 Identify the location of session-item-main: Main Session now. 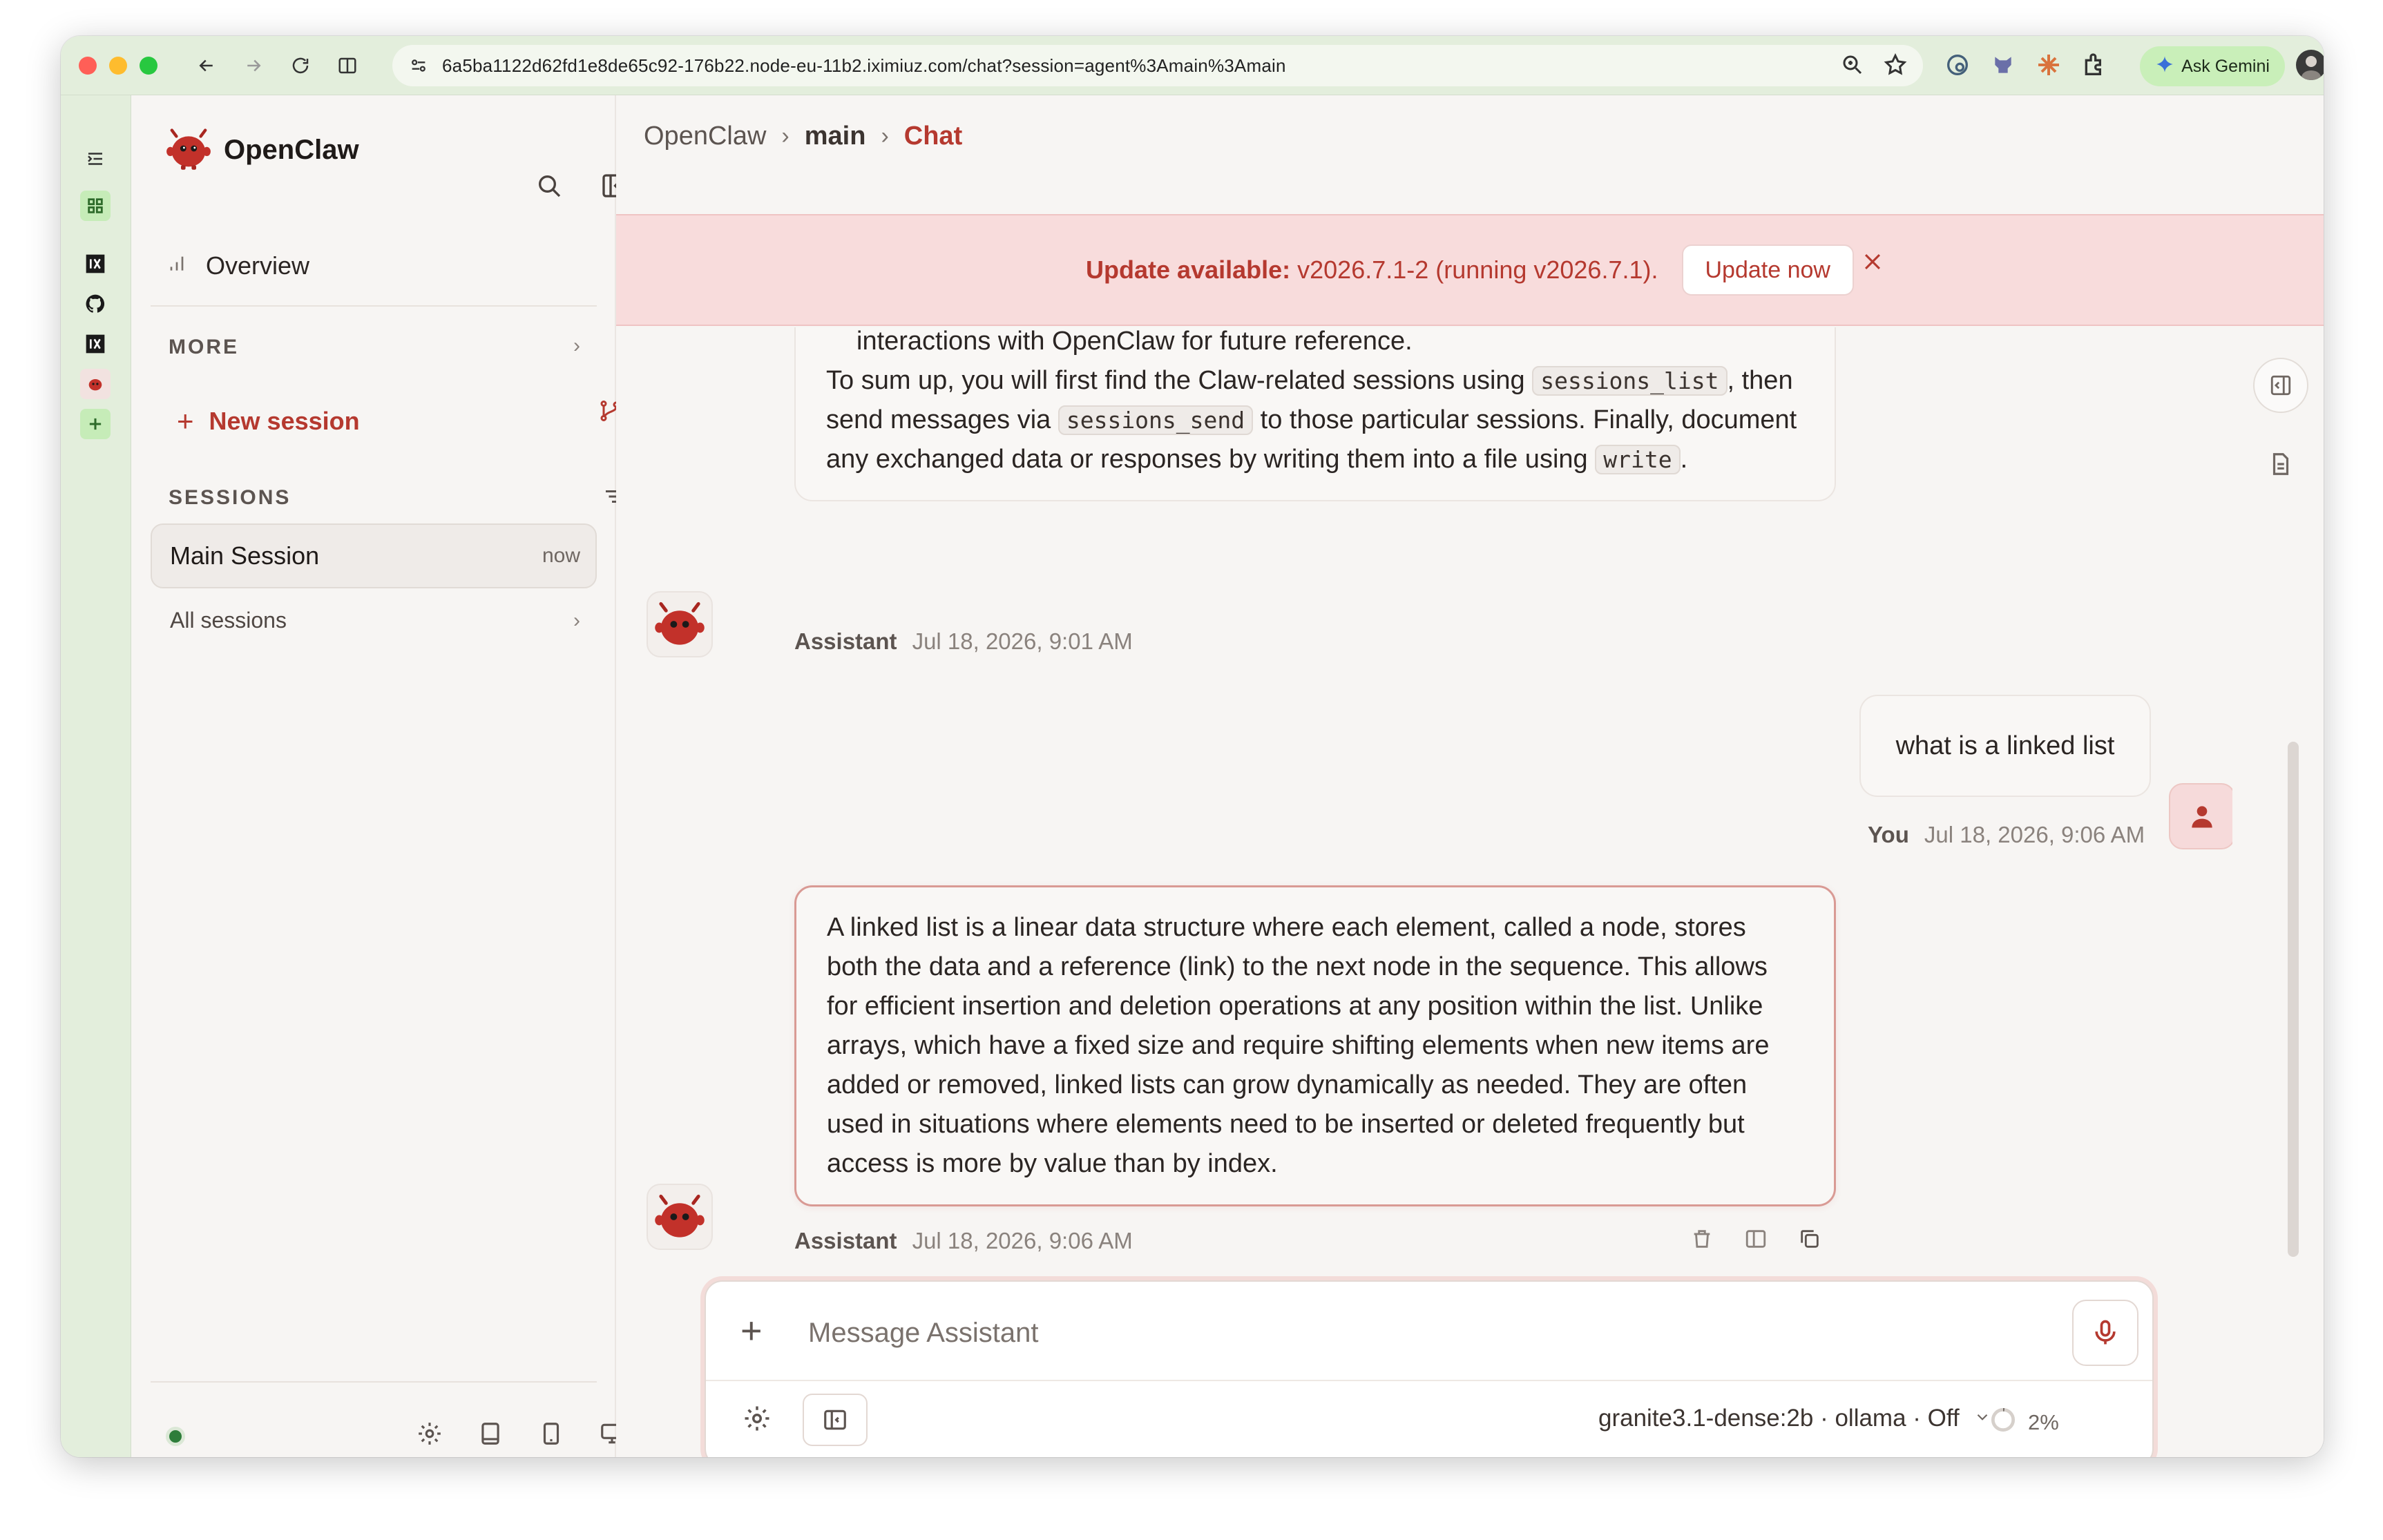
(374, 555).